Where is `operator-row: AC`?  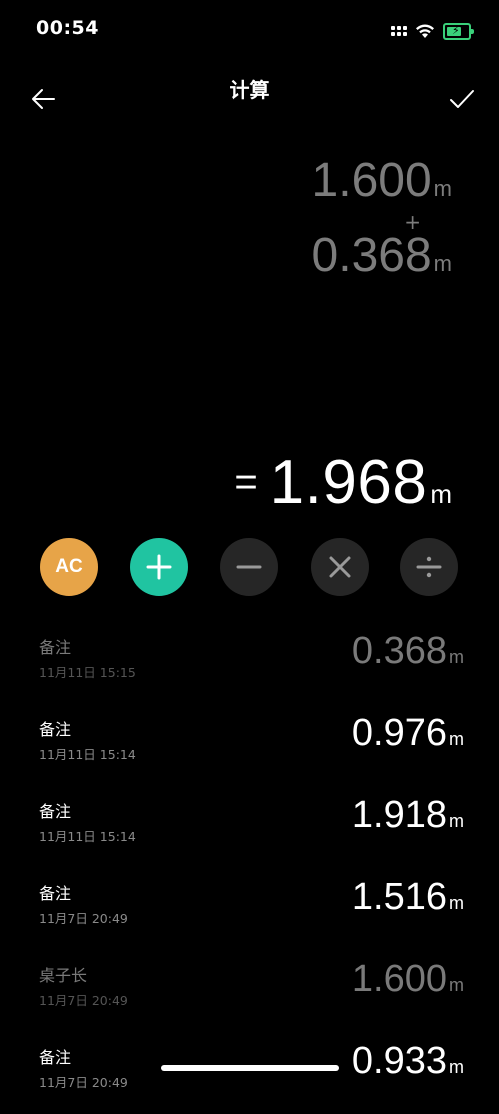 operator-row: AC is located at coordinates (249, 568).